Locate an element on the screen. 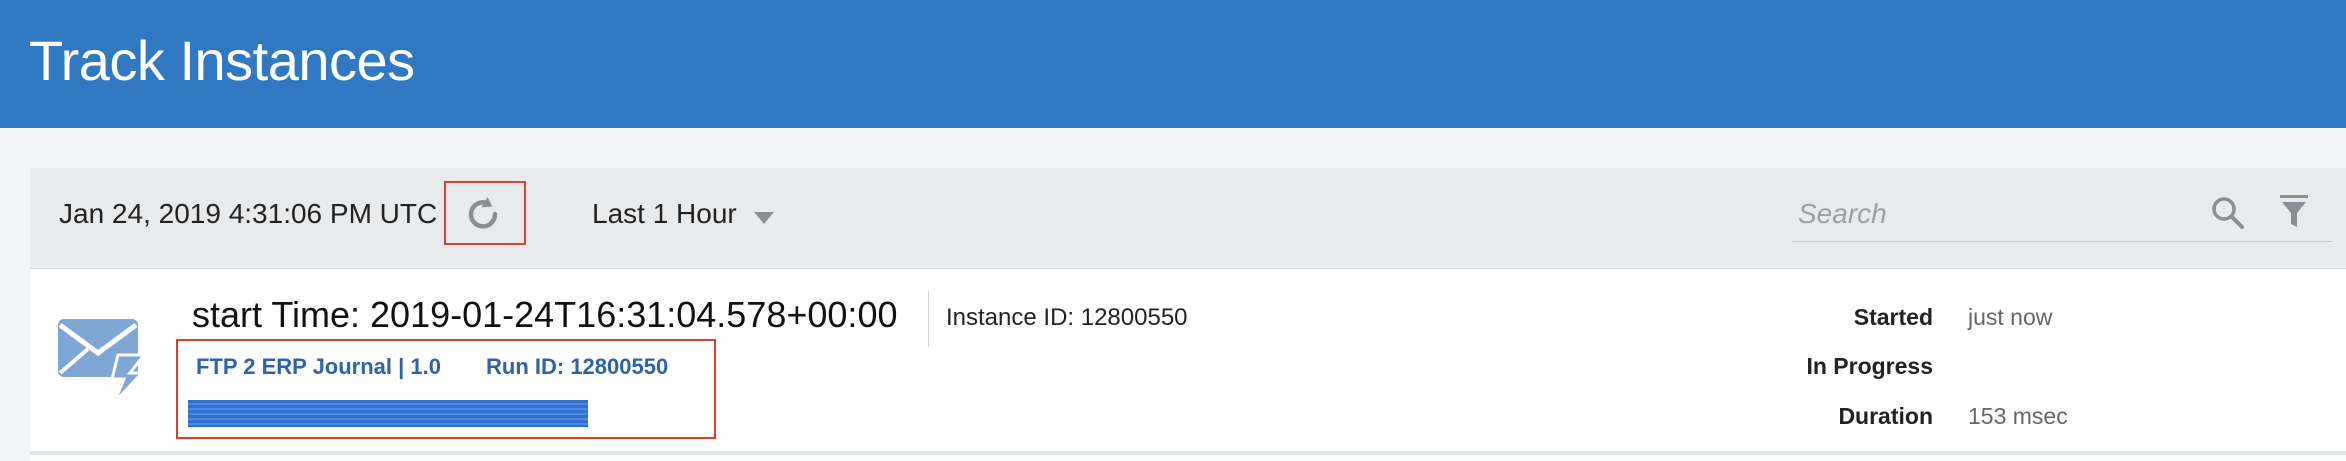 The width and height of the screenshot is (2346, 461). integration-name-link: FTP 2 ERP Journal | 1.0 is located at coordinates (318, 367).